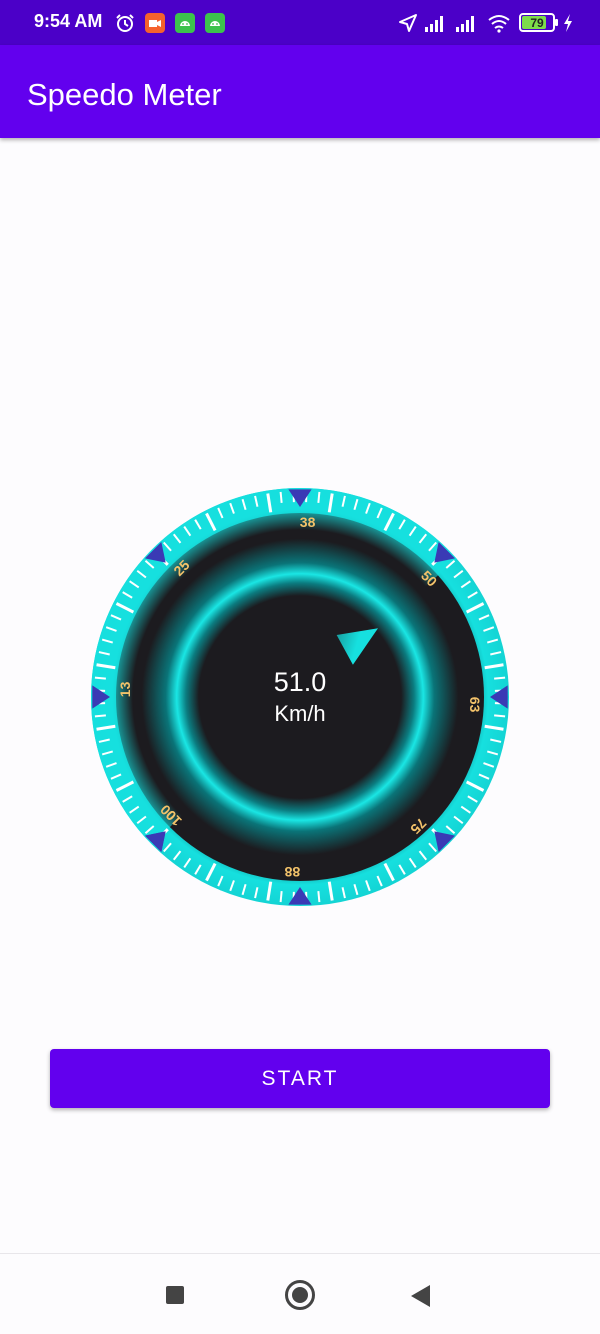  What do you see at coordinates (300, 714) in the screenshot?
I see `speed-unit: Km/h` at bounding box center [300, 714].